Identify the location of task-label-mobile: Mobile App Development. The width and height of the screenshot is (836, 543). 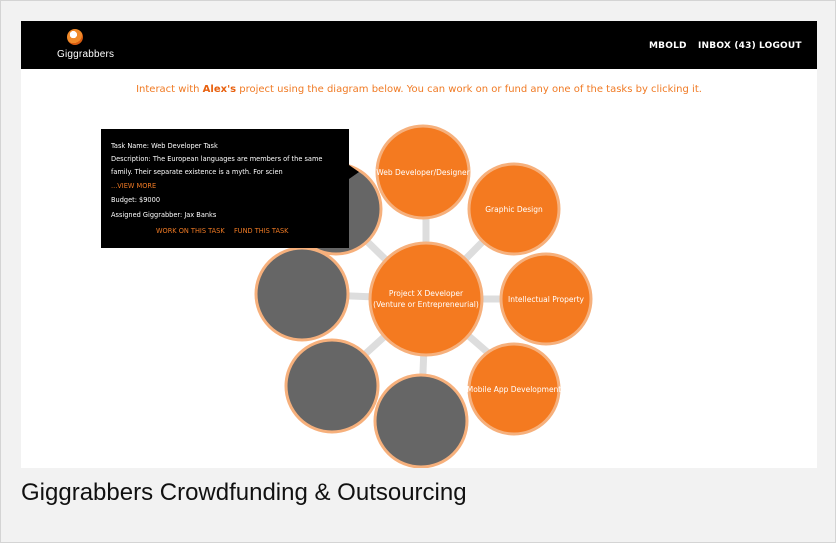
(514, 389).